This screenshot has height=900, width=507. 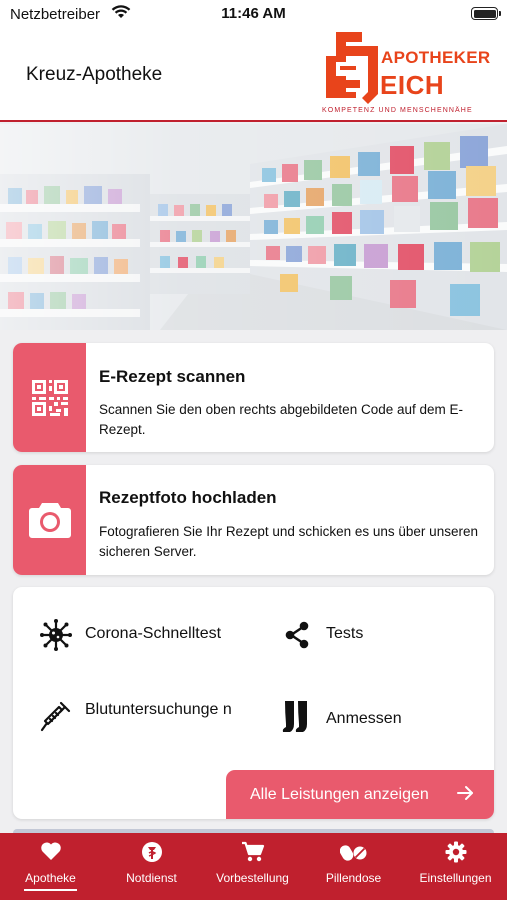 I want to click on qr-code-icon, so click(x=49, y=397).